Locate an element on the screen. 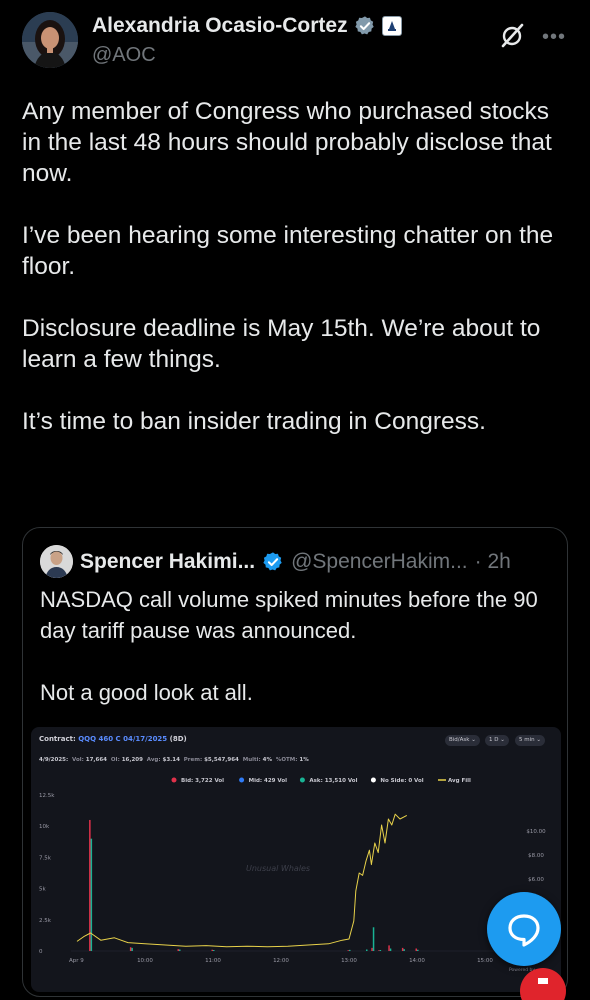  red-action-icon is located at coordinates (543, 981).